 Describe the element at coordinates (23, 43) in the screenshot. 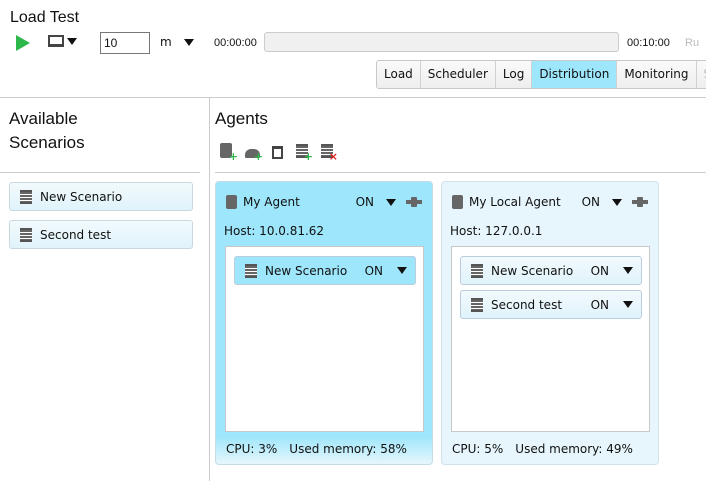

I see `play-icon` at that location.